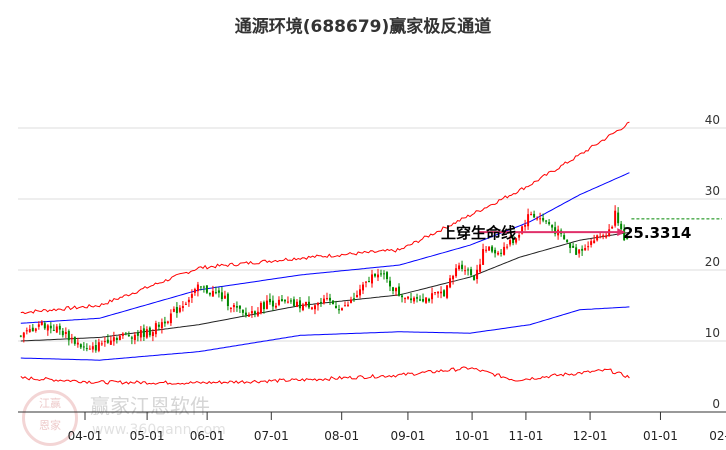 This screenshot has height=450, width=726. I want to click on series-line-lower-red, so click(325, 375).